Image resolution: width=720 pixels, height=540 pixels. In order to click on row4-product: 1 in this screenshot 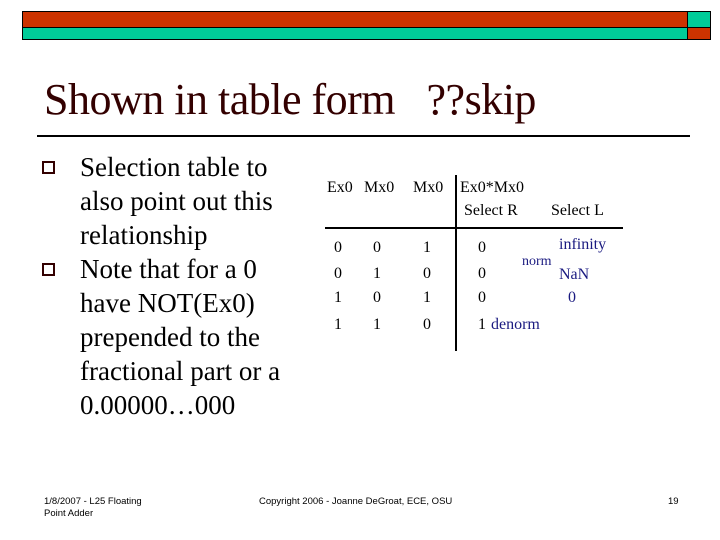, I will do `click(482, 324)`.